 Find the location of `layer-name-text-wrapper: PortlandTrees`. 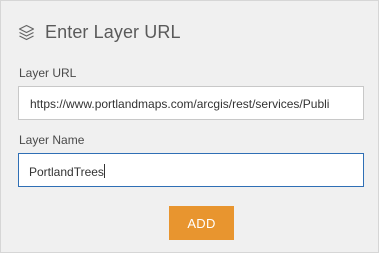

layer-name-text-wrapper: PortlandTrees is located at coordinates (67, 171).